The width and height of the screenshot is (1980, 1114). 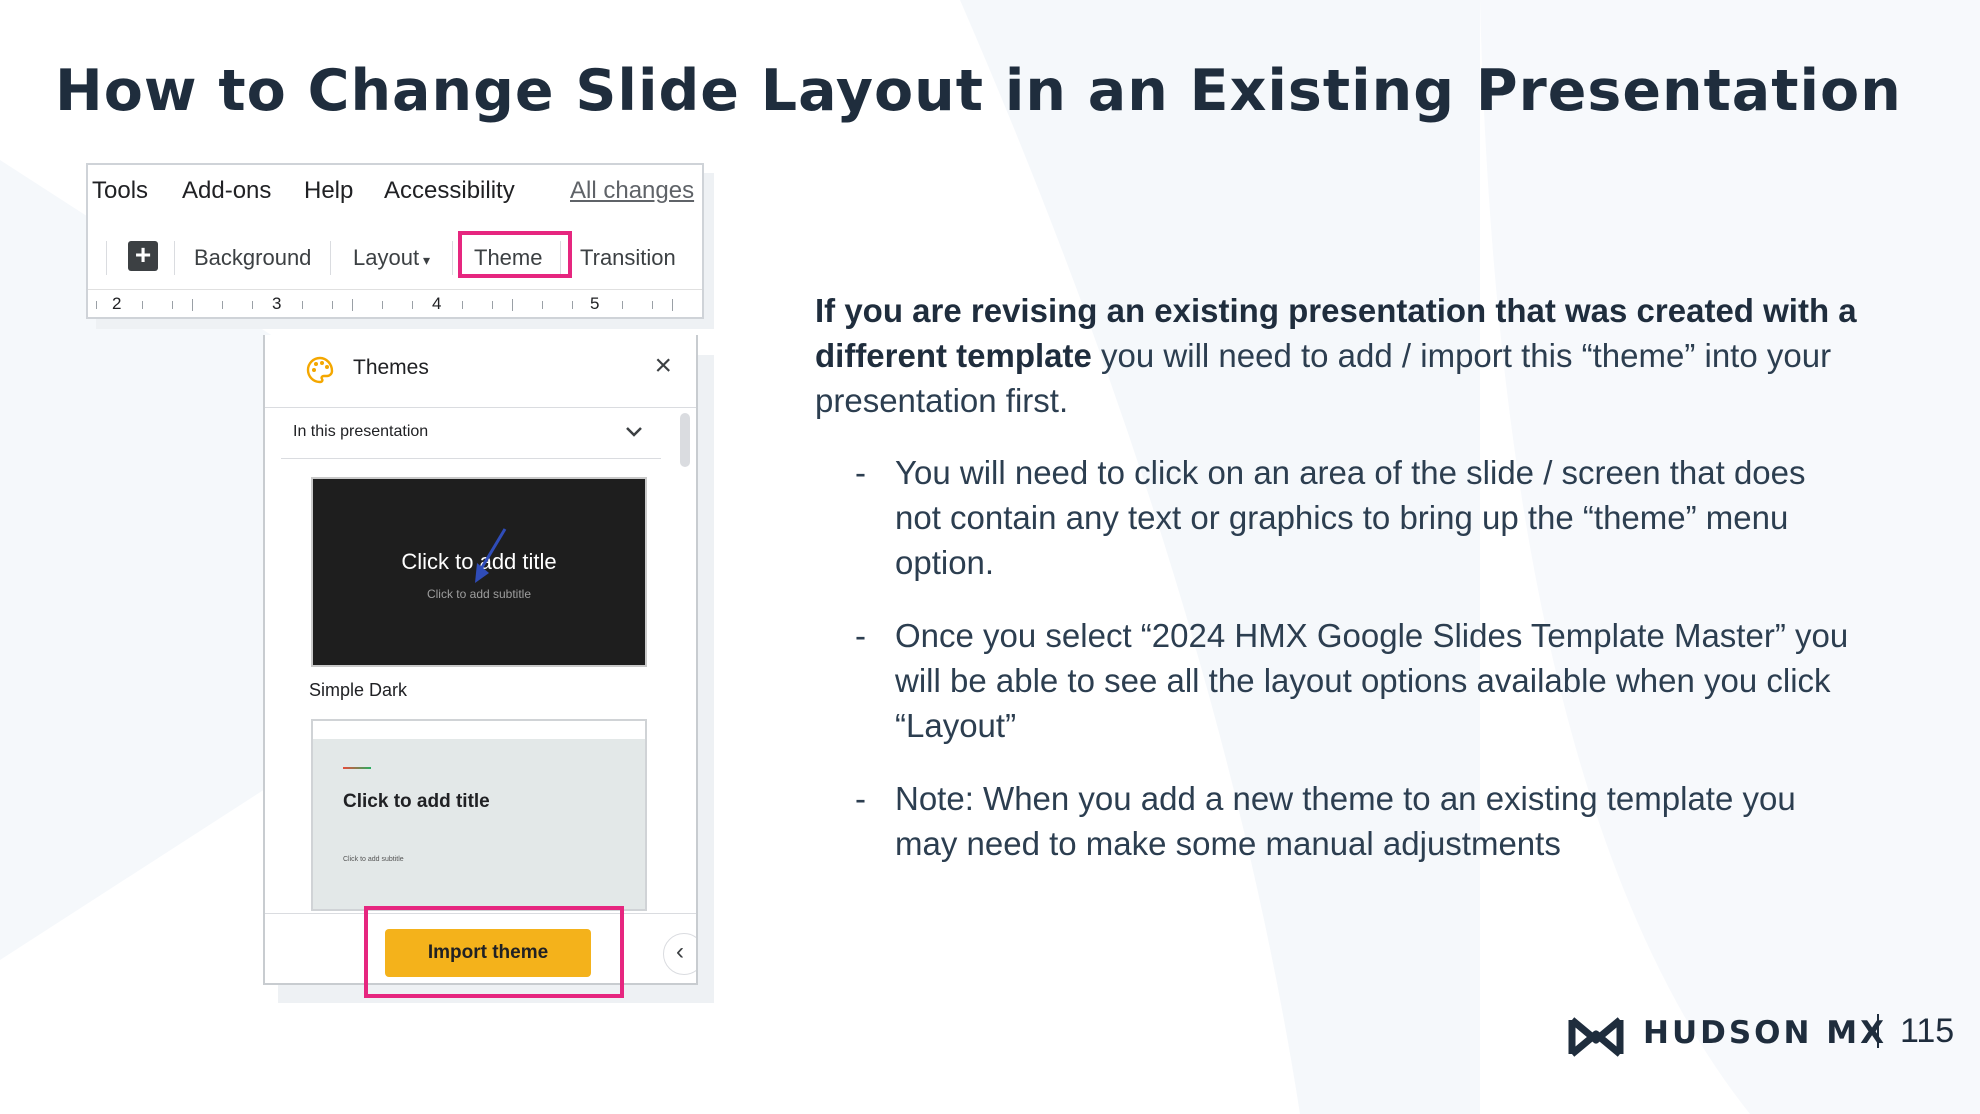 What do you see at coordinates (471, 433) in the screenshot?
I see `theme-source-dropdown: In this presentation` at bounding box center [471, 433].